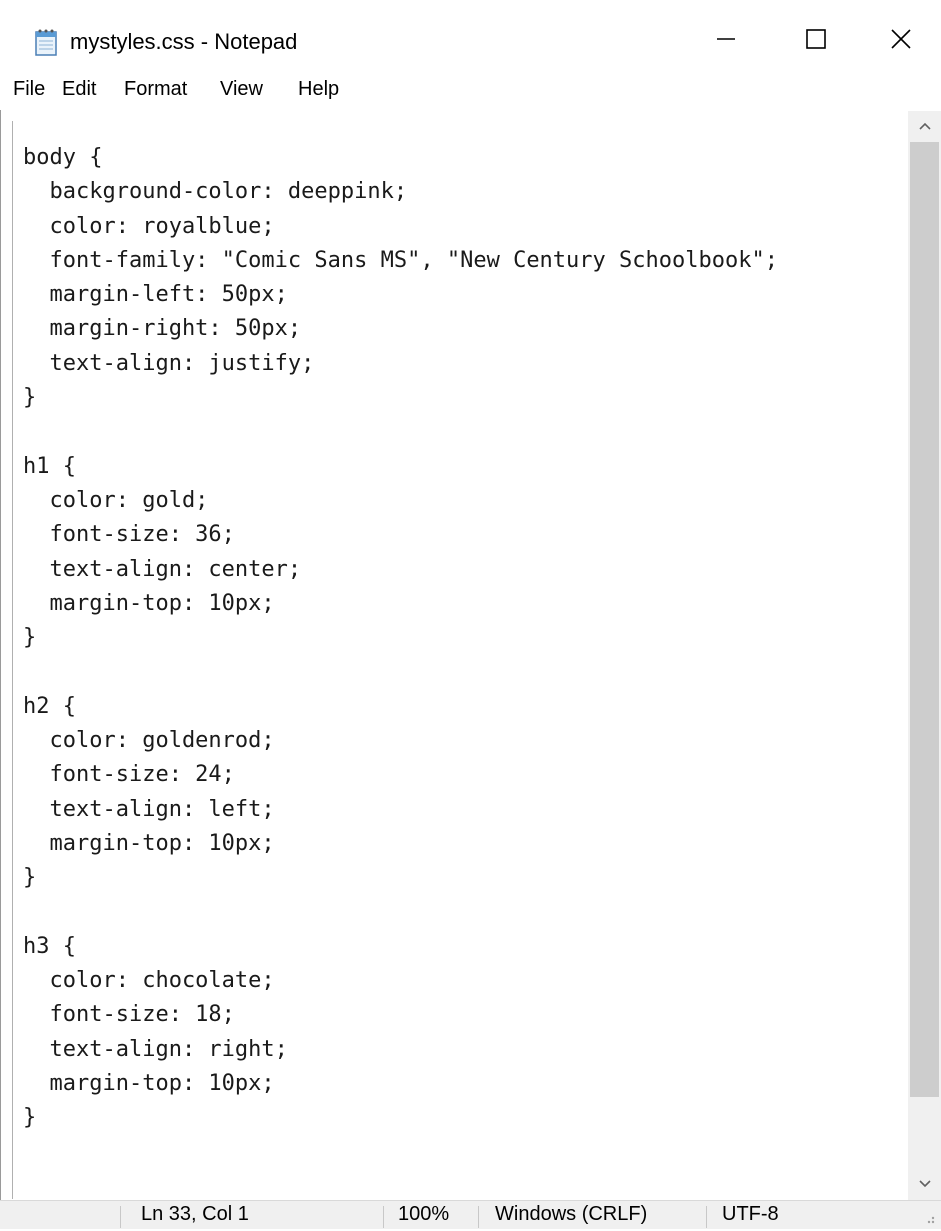 This screenshot has height=1231, width=941. Describe the element at coordinates (49, 466) in the screenshot. I see `code-line: h1 {` at that location.